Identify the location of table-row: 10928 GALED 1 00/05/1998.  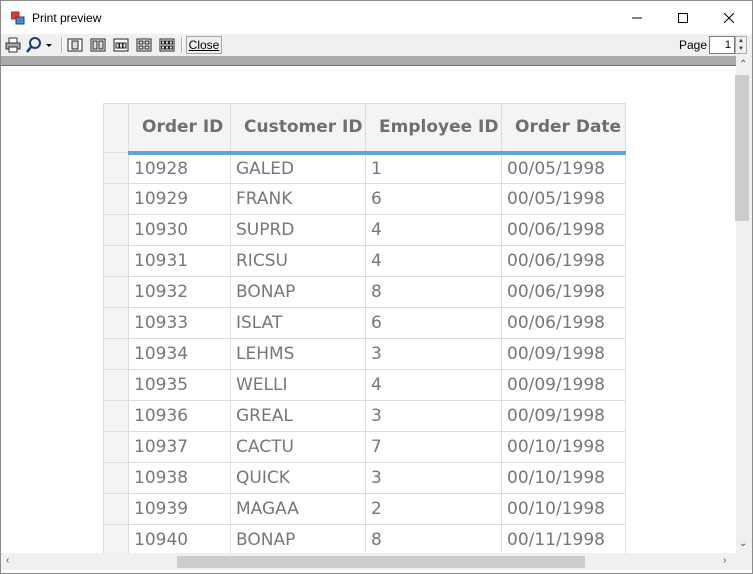
(364, 168).